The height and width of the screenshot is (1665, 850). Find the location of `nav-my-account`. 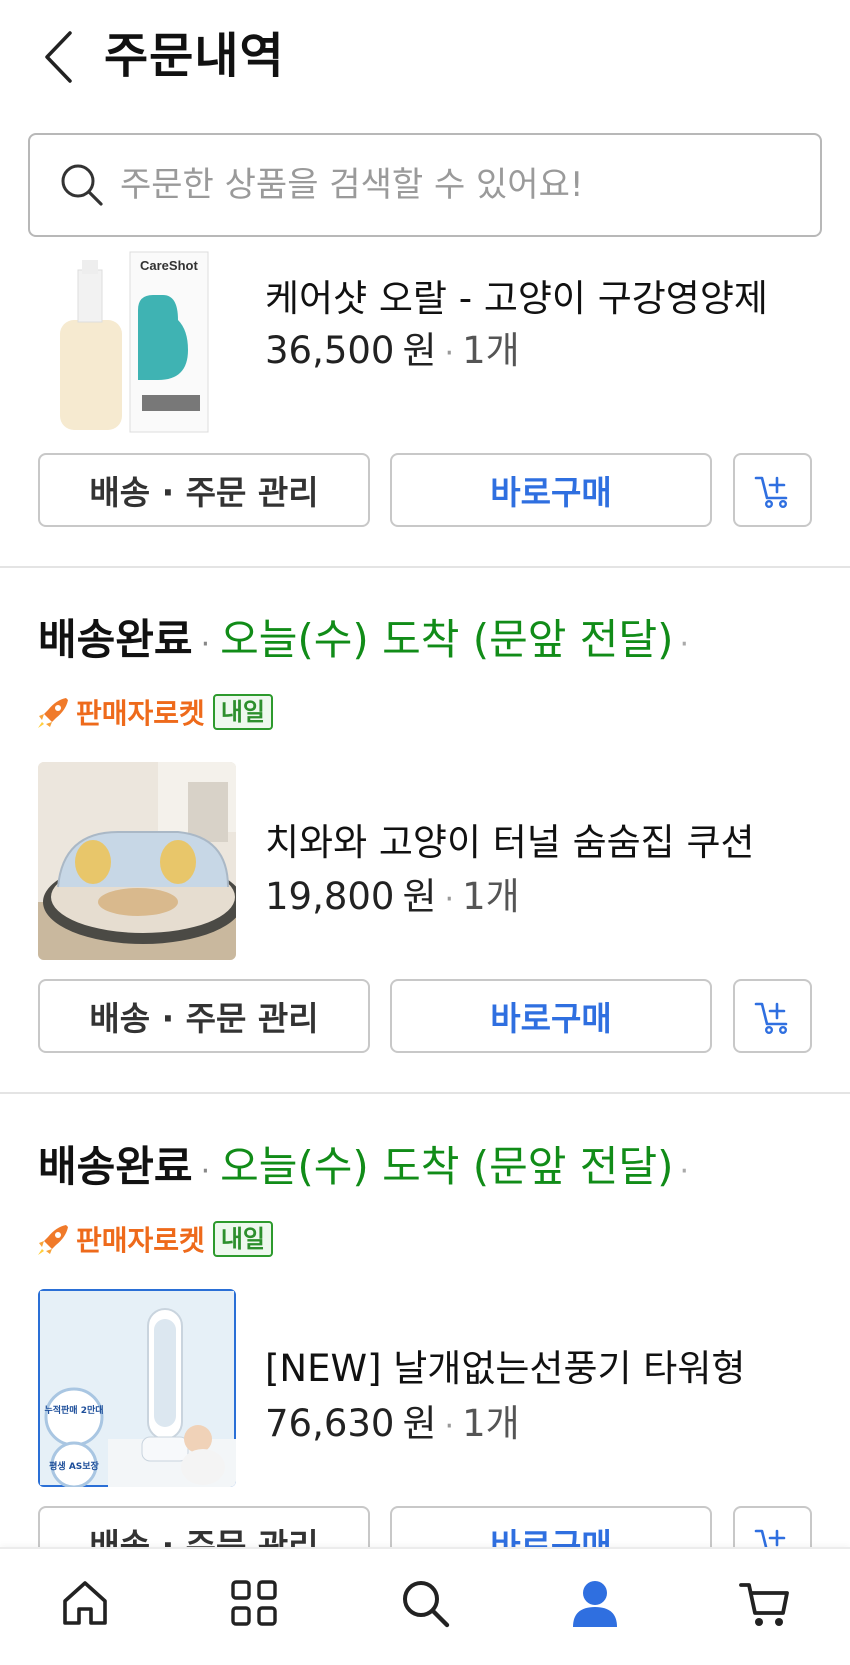

nav-my-account is located at coordinates (595, 1603).